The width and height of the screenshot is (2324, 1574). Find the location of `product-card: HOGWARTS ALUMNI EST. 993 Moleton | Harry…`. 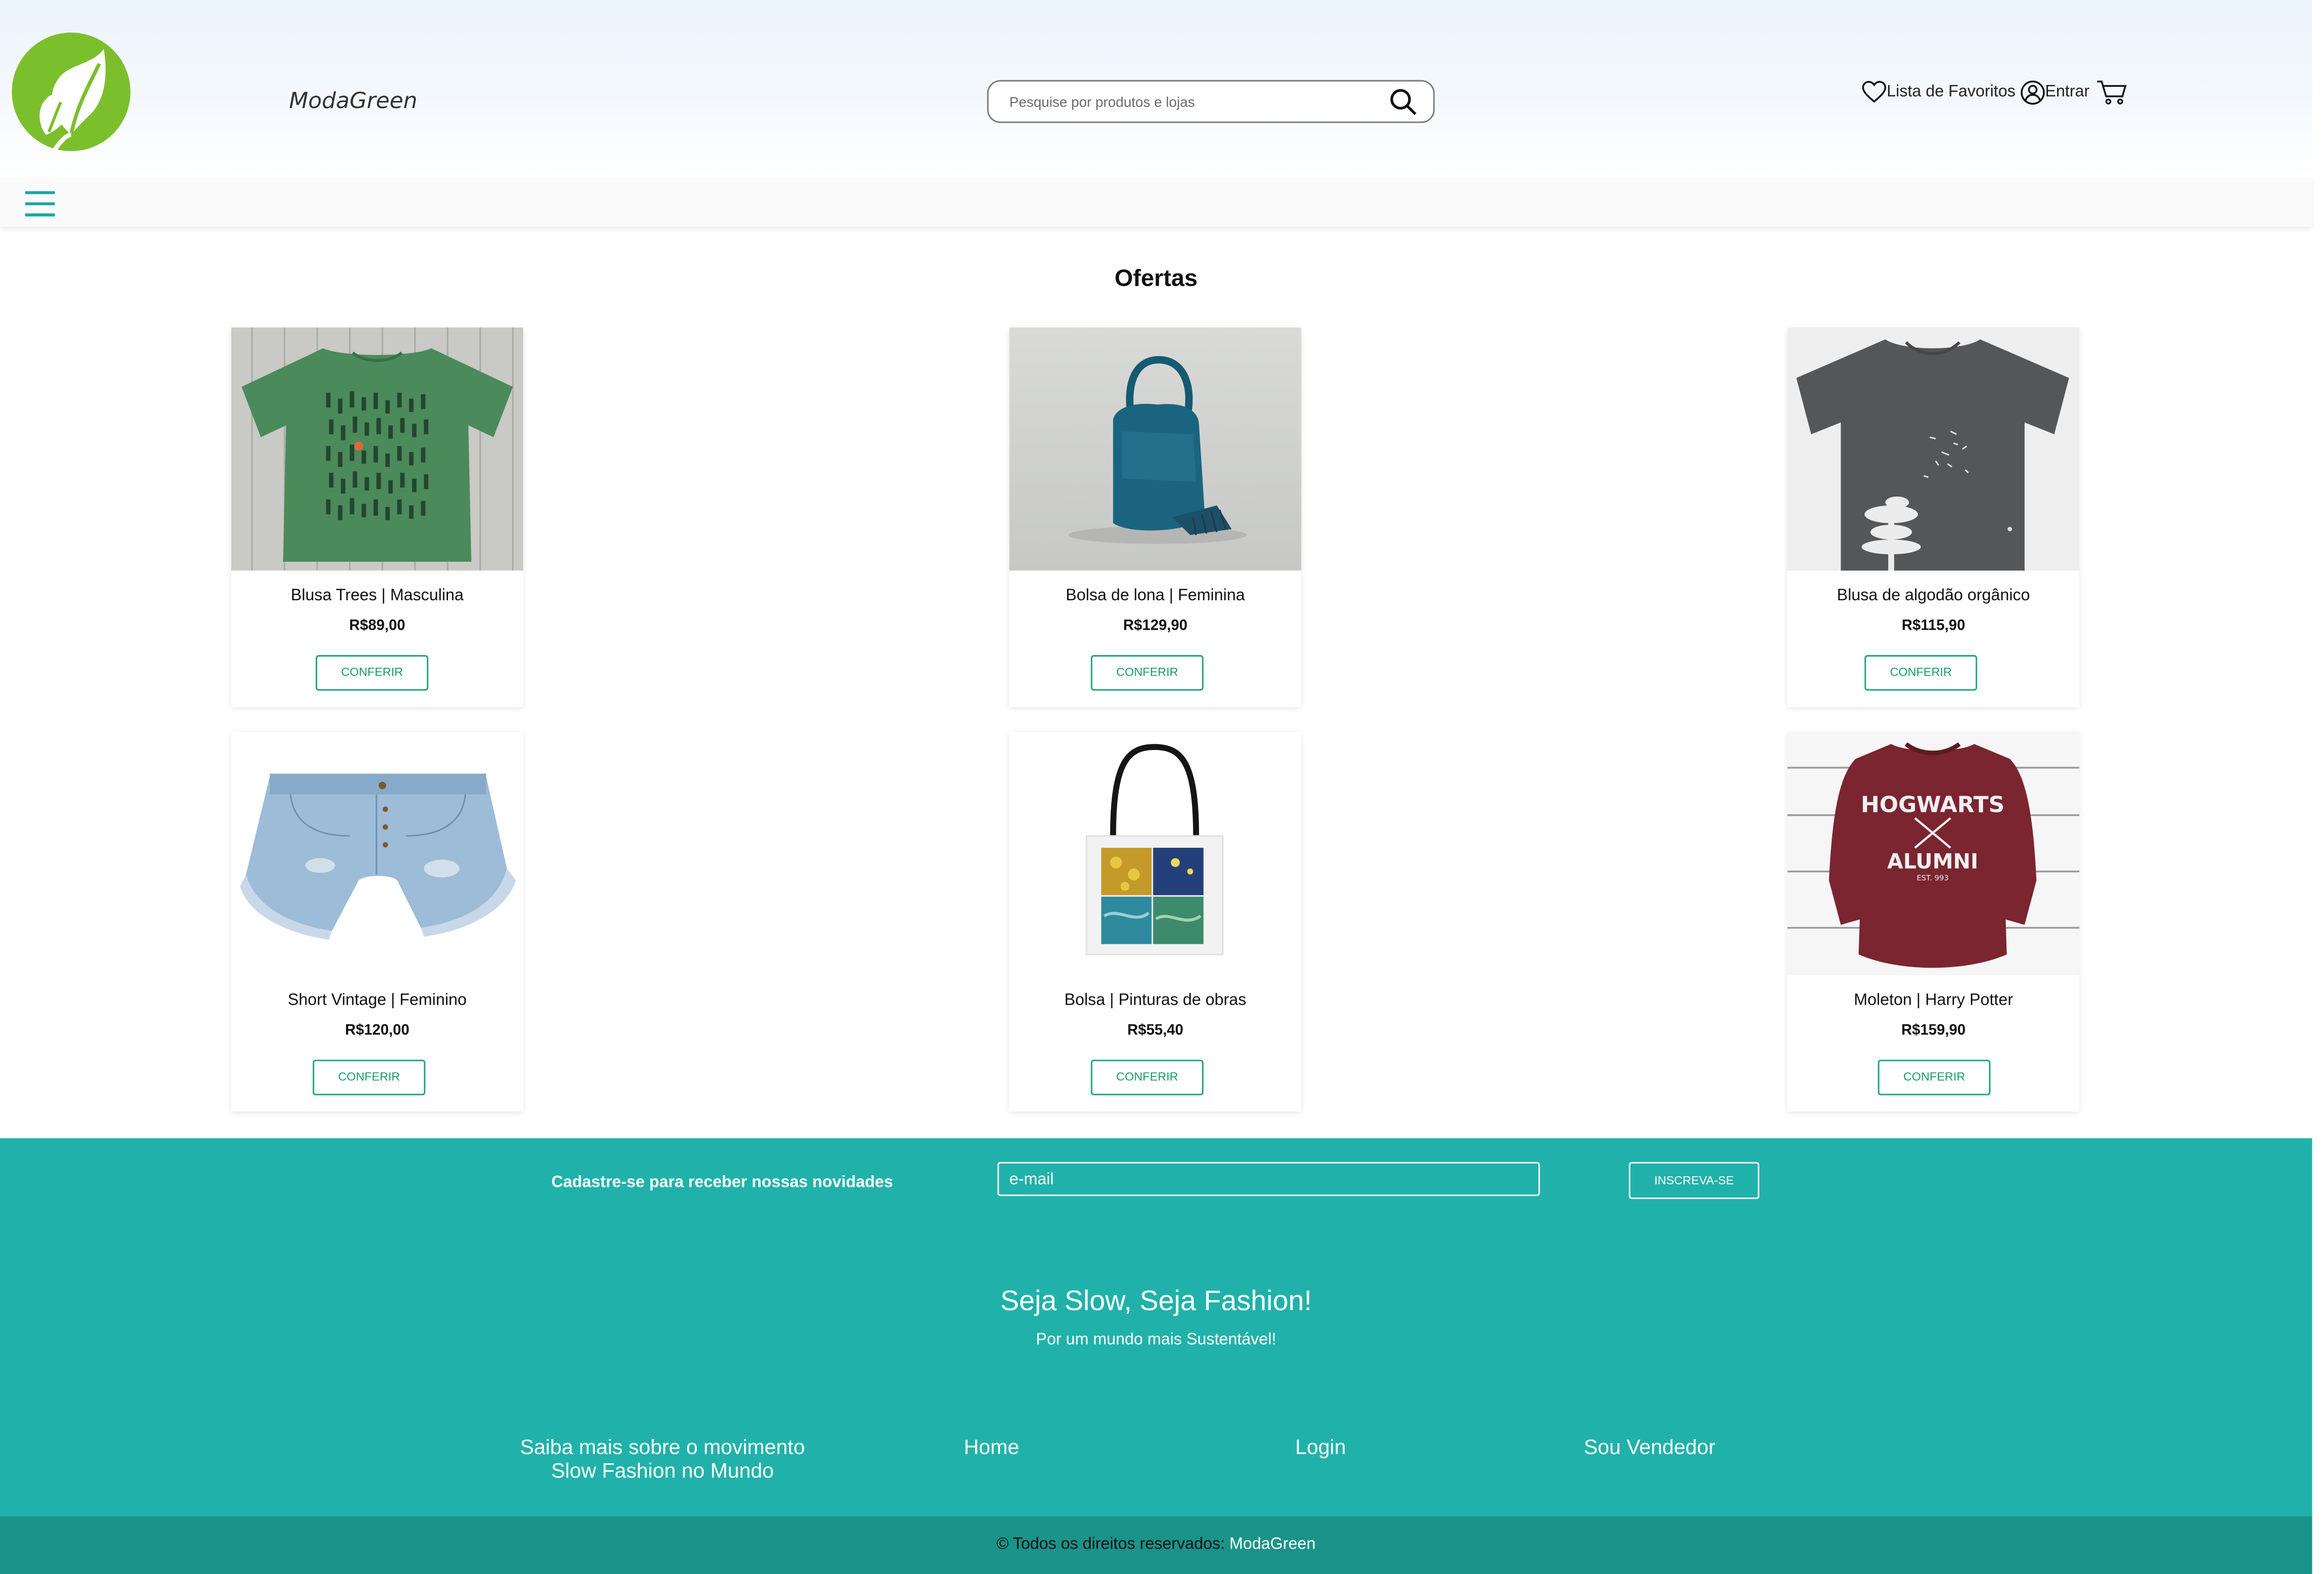

product-card: HOGWARTS ALUMNI EST. 993 Moleton | Harry… is located at coordinates (1933, 922).